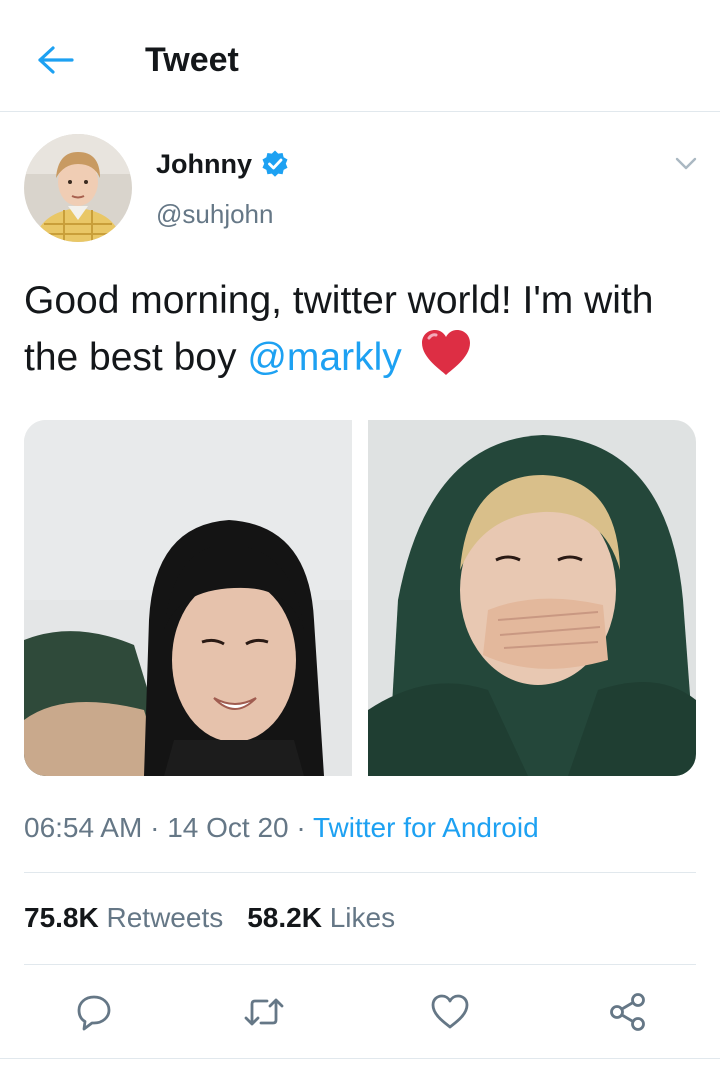 The image size is (720, 1072). I want to click on red-heart-icon, so click(445, 352).